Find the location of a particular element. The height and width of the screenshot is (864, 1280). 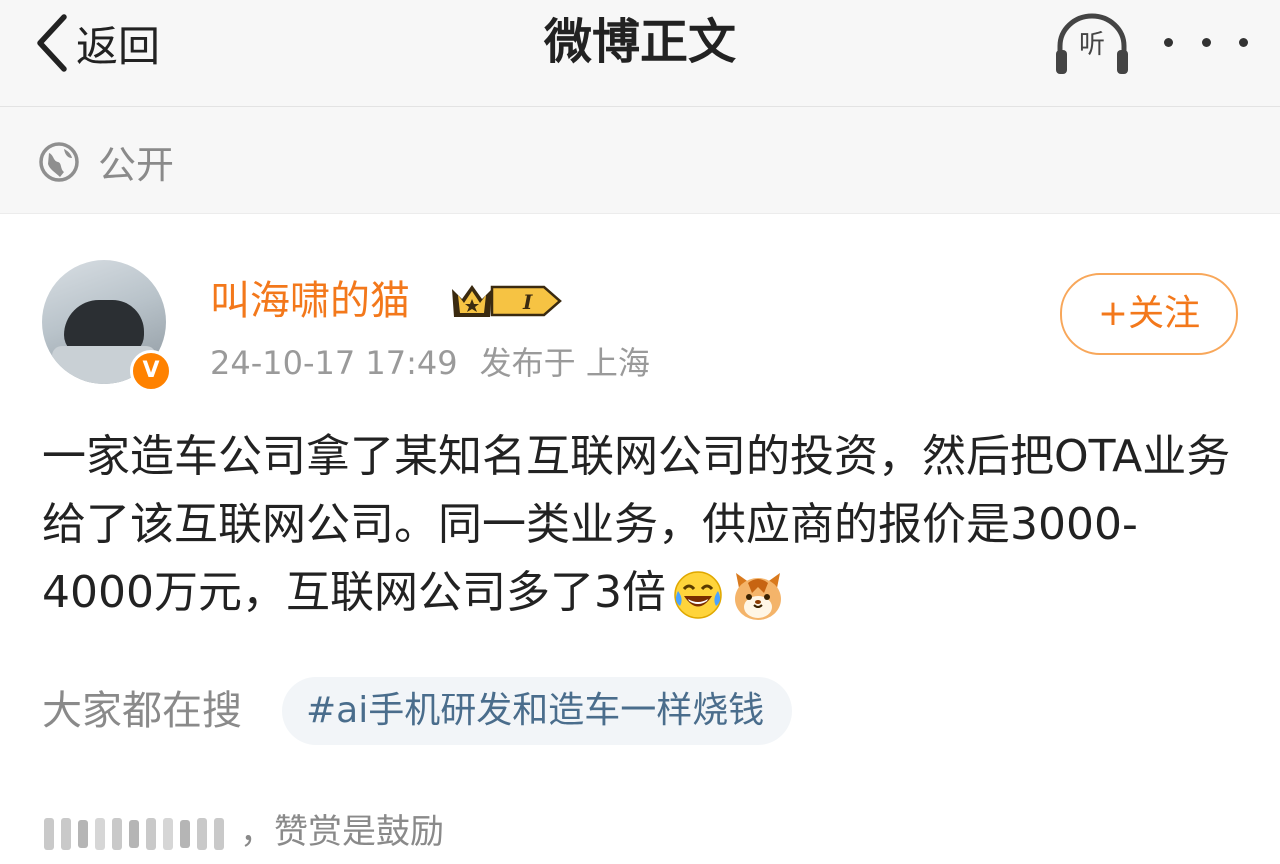

visibility-label: 公开 is located at coordinates (136, 165).